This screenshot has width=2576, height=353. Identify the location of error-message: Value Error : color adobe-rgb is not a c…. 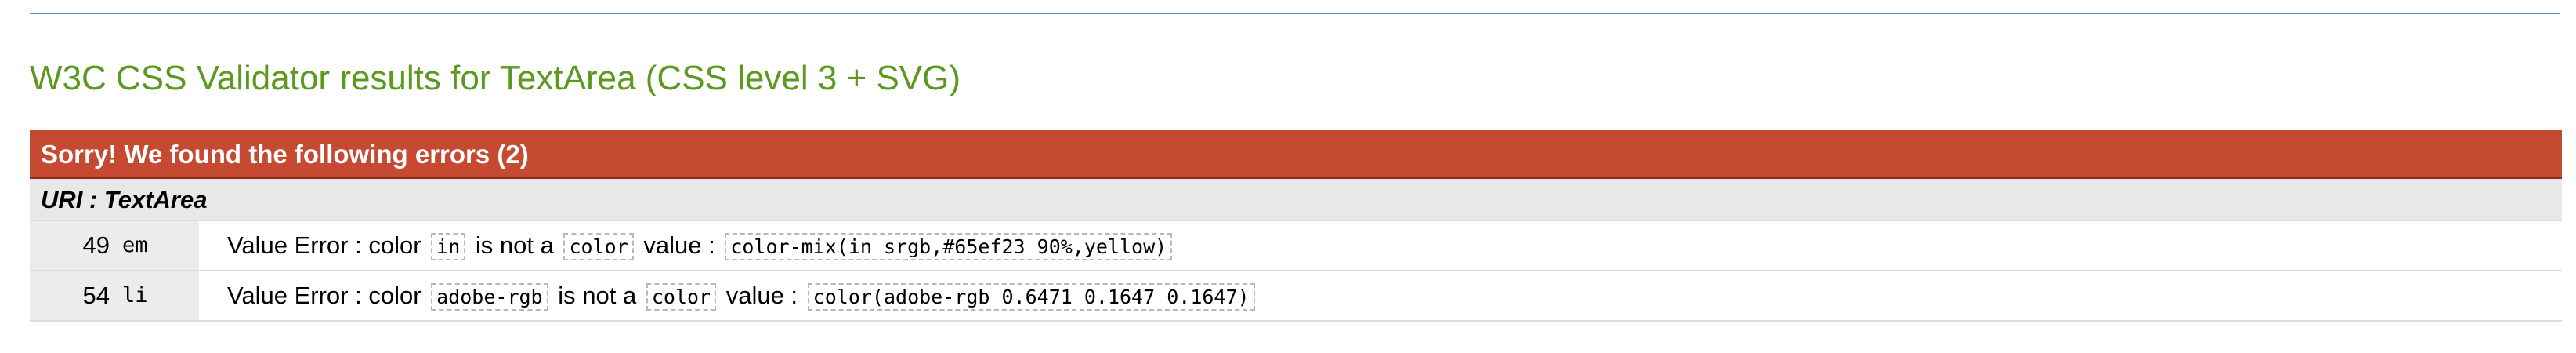
(1380, 296).